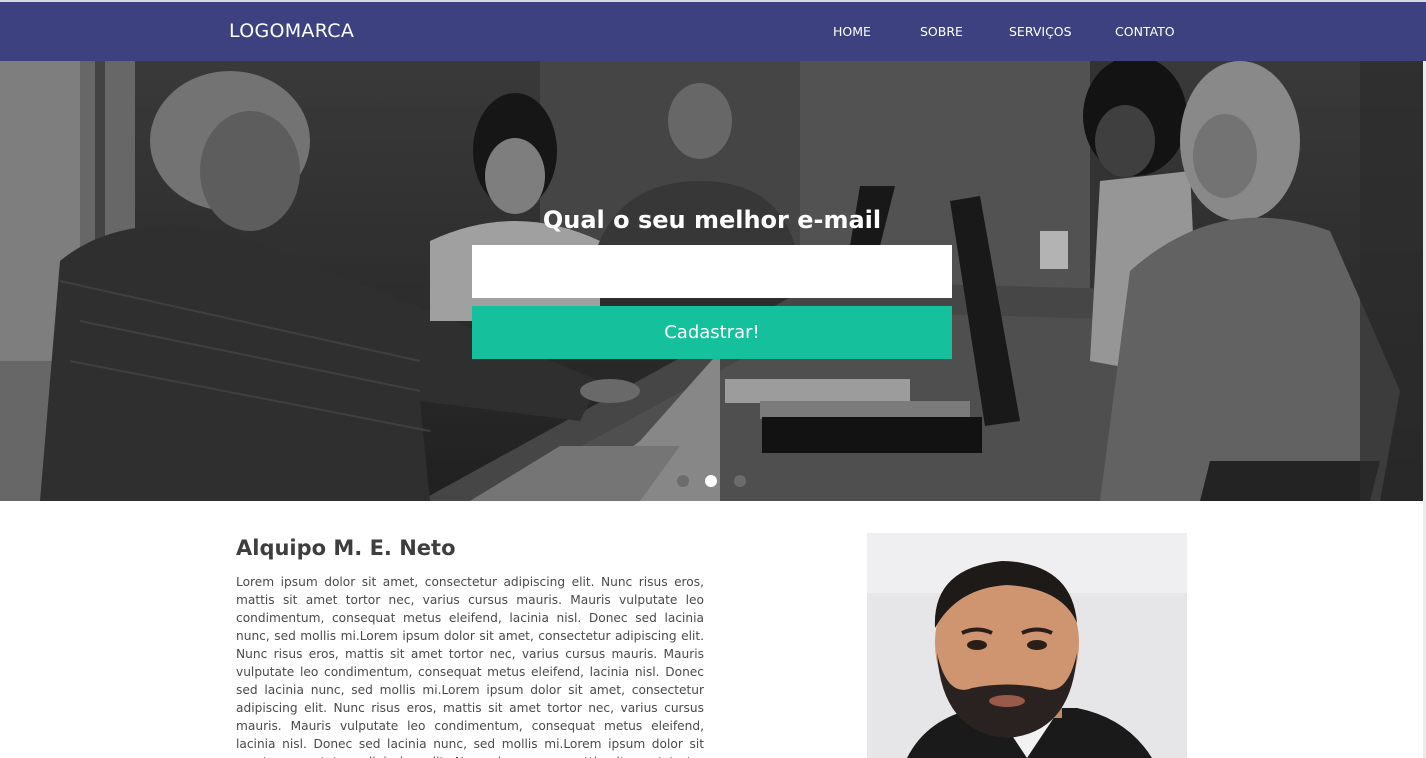  Describe the element at coordinates (712, 220) in the screenshot. I see `hero-headline: Qual o seu melhor e-mail` at that location.